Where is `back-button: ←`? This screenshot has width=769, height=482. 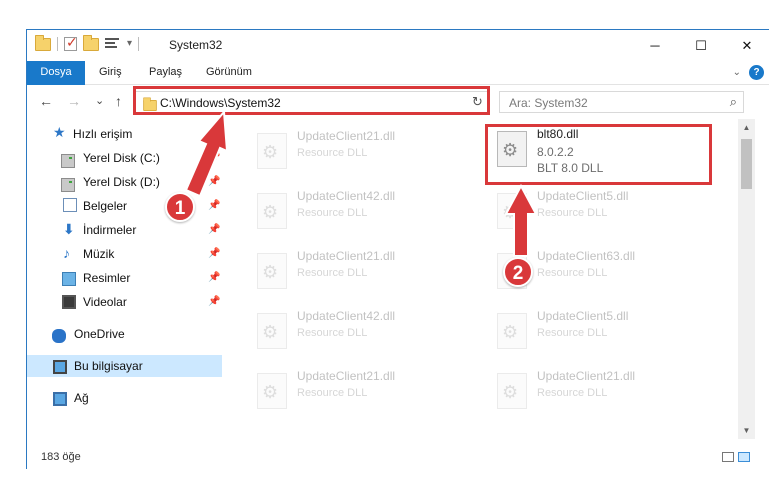
back-button: ← is located at coordinates (46, 101).